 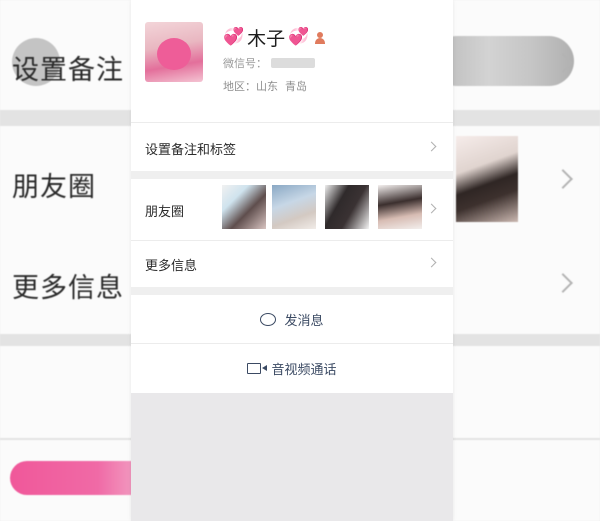 What do you see at coordinates (304, 321) in the screenshot?
I see `send-message-label: 发消息` at bounding box center [304, 321].